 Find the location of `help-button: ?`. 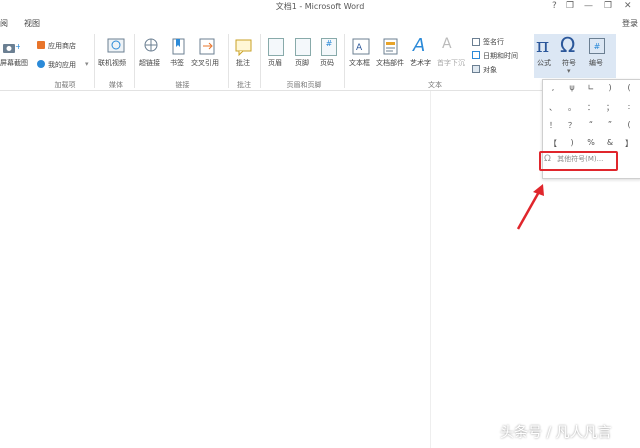

help-button: ? is located at coordinates (554, 6).